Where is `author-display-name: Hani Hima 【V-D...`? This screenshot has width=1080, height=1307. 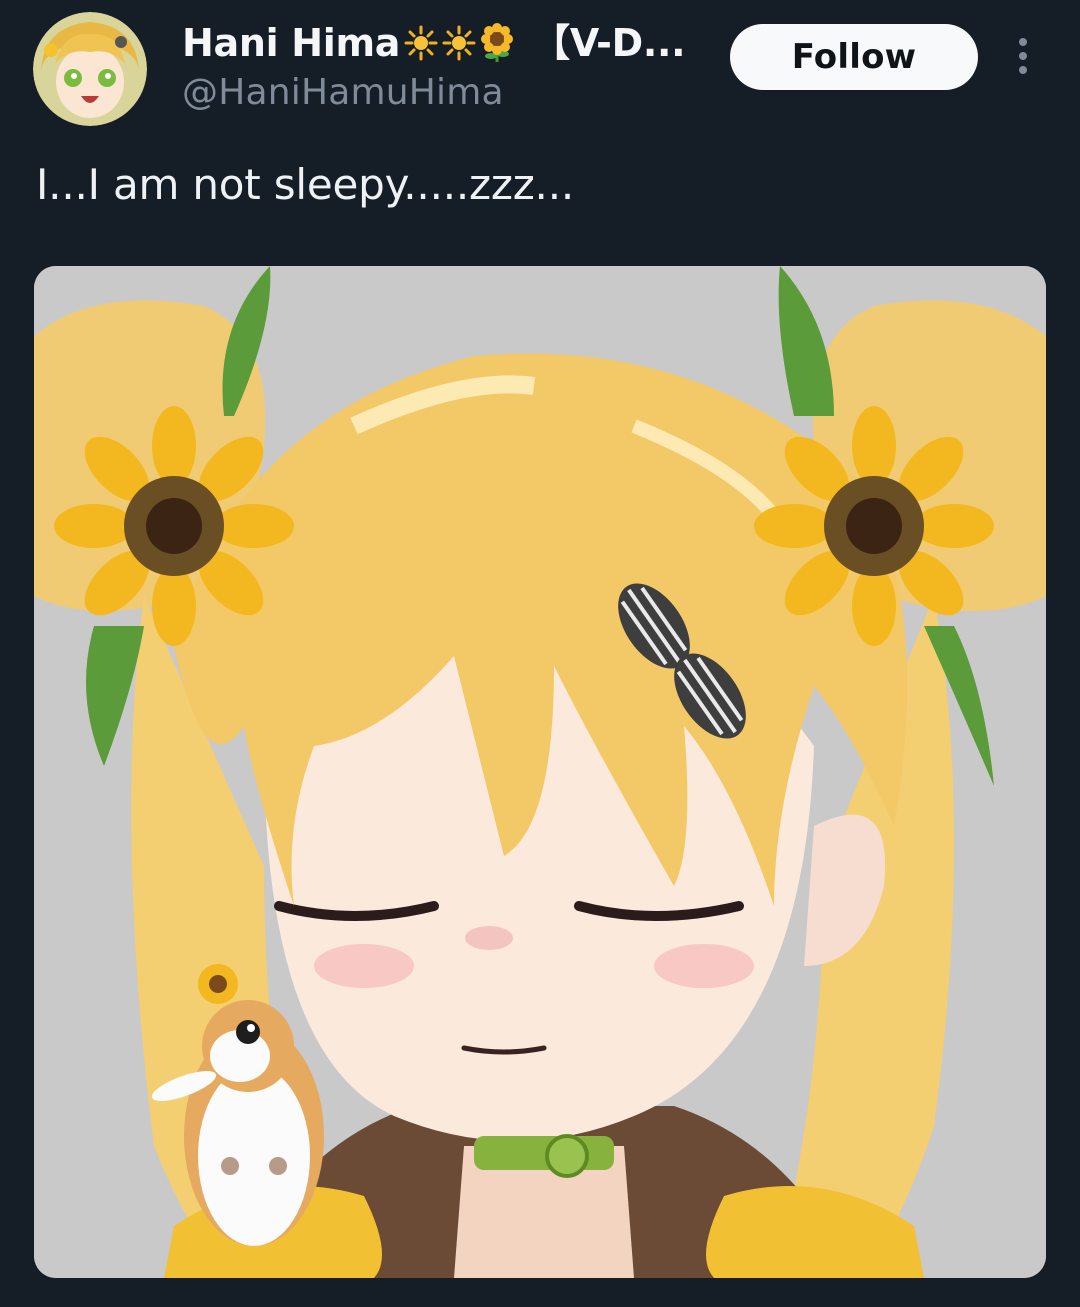 author-display-name: Hani Hima 【V-D... is located at coordinates (434, 43).